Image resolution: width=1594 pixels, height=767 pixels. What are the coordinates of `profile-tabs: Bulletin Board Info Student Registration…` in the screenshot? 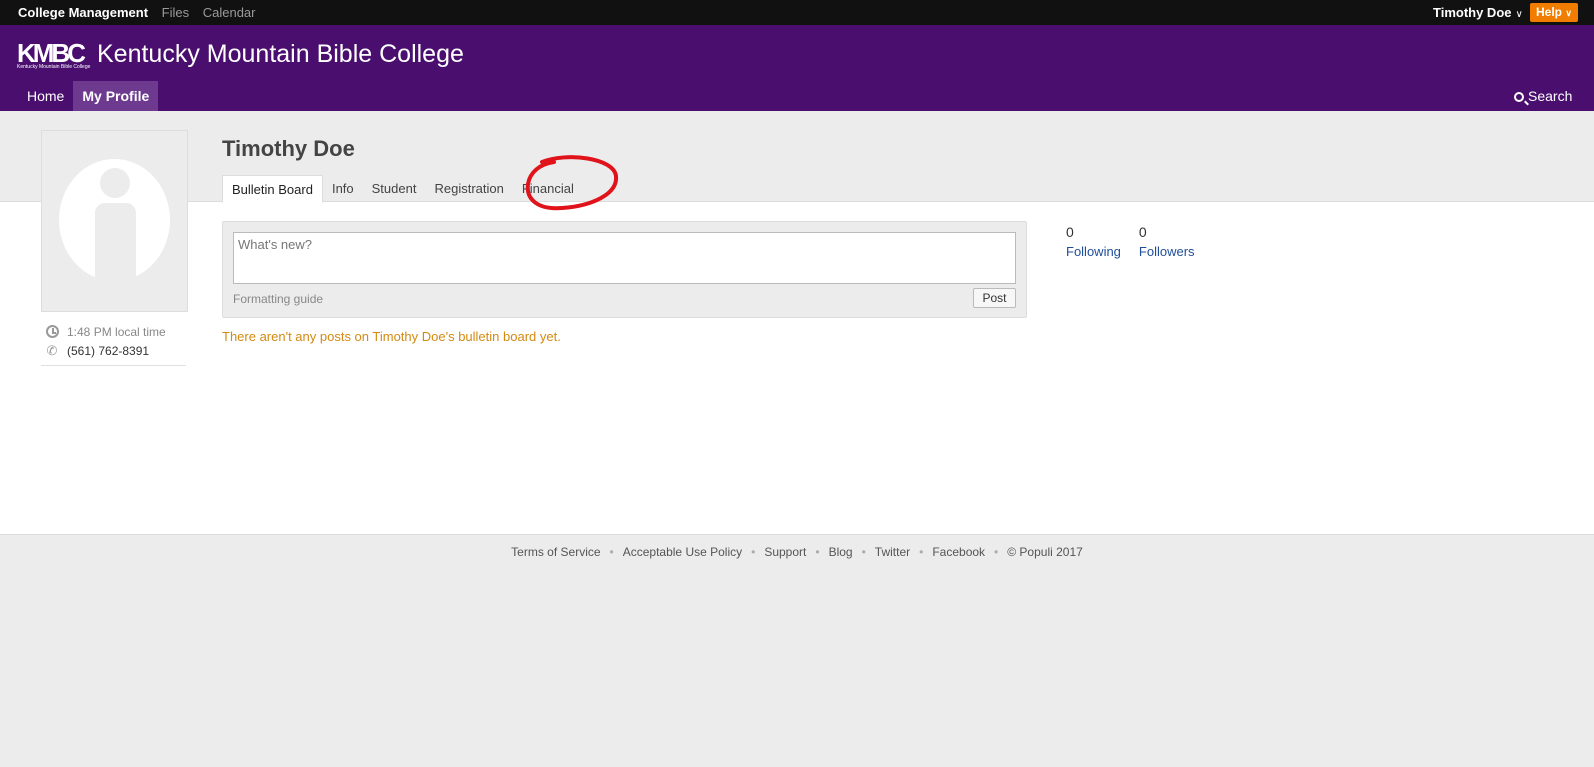 It's located at (402, 189).